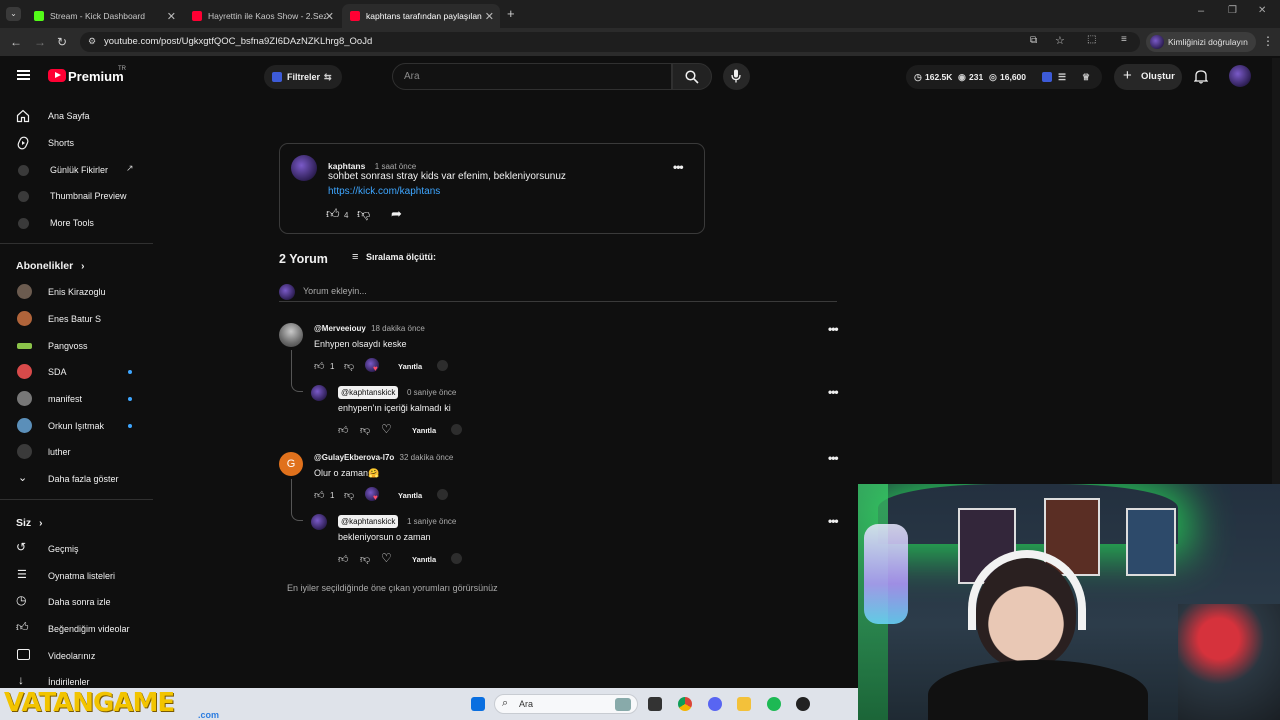  I want to click on trophy-icon: ♕, so click(1086, 77).